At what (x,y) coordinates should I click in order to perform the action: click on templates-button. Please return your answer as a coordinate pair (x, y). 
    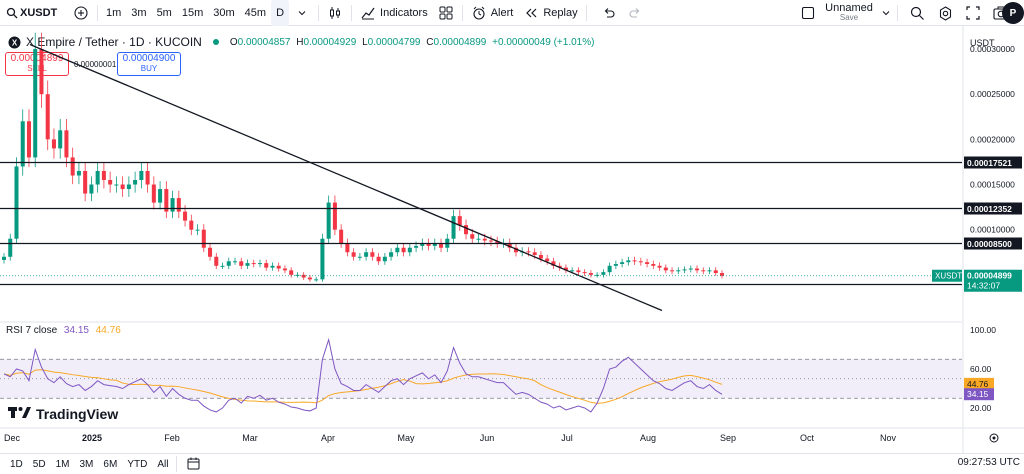
    Looking at the image, I should click on (446, 13).